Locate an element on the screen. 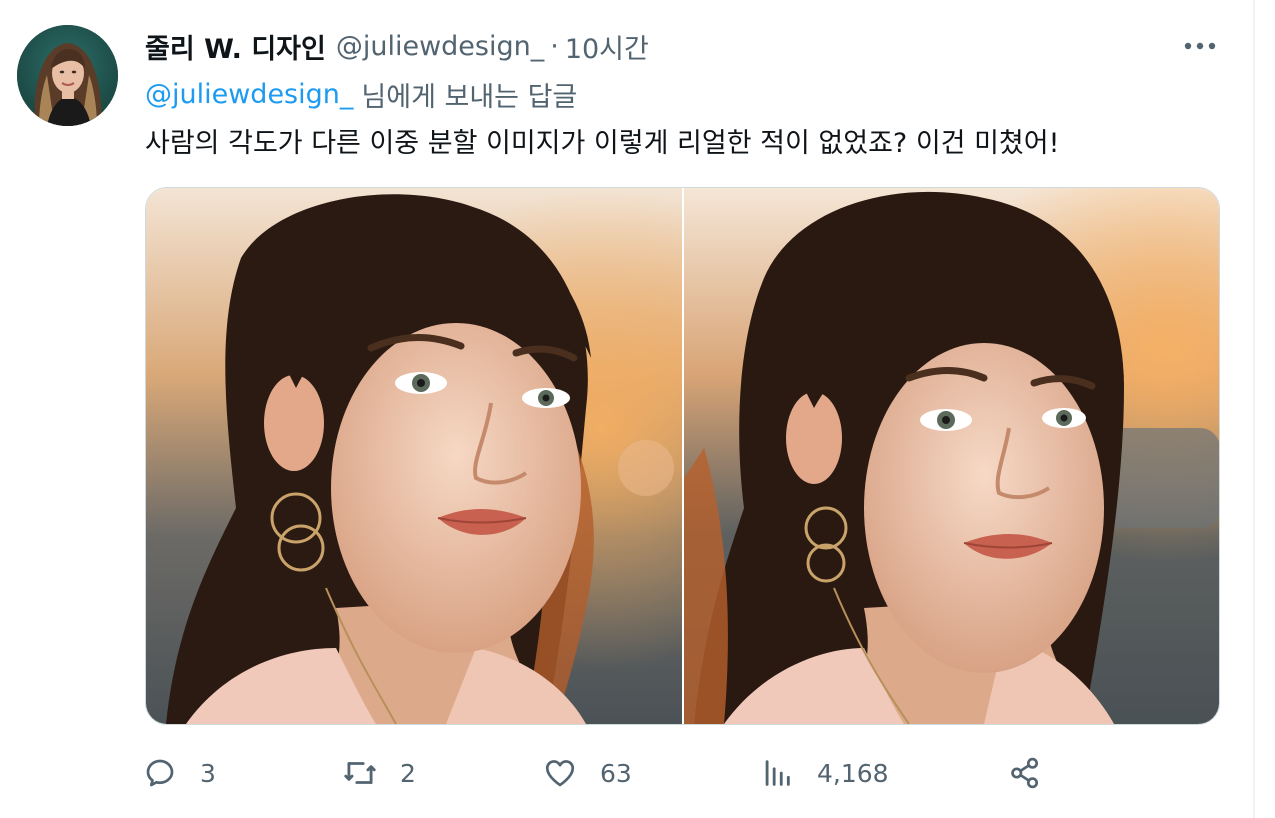 The height and width of the screenshot is (818, 1275). share-icon is located at coordinates (1025, 773).